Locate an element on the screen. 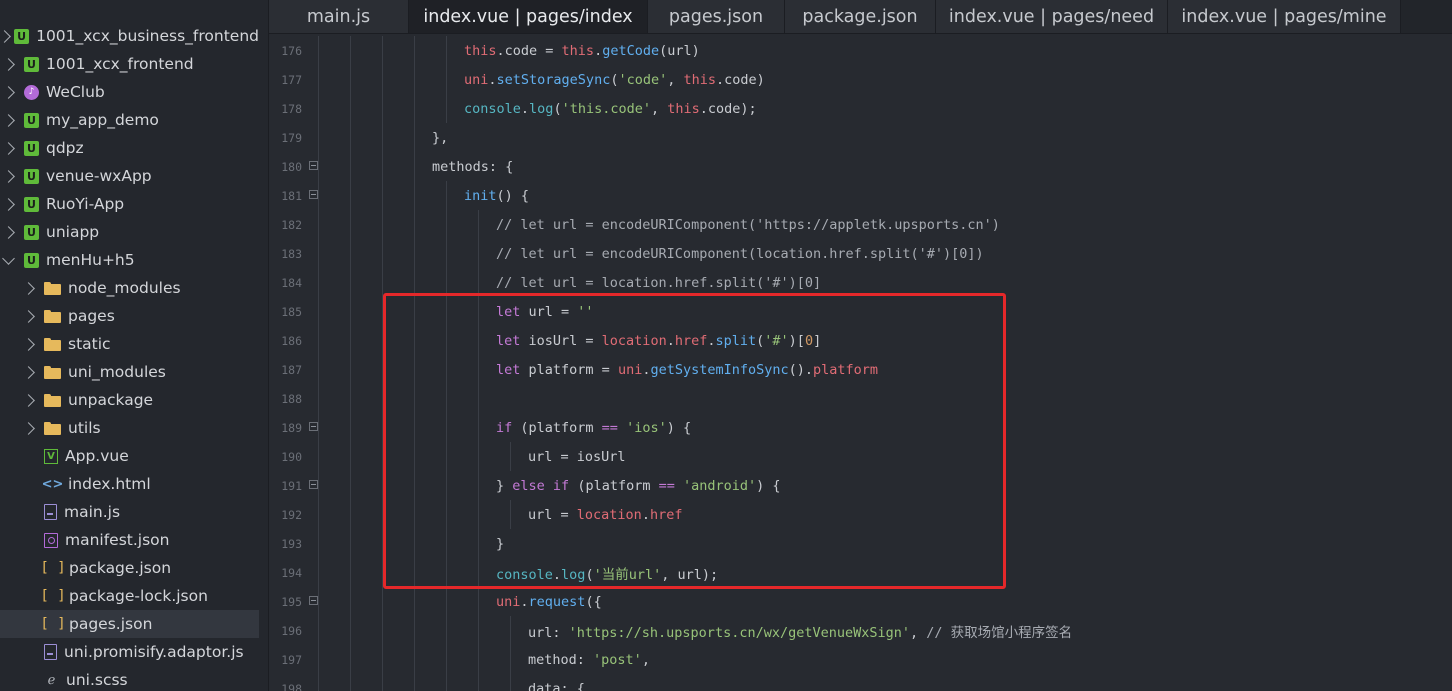  code-line: 188 is located at coordinates (860, 398).